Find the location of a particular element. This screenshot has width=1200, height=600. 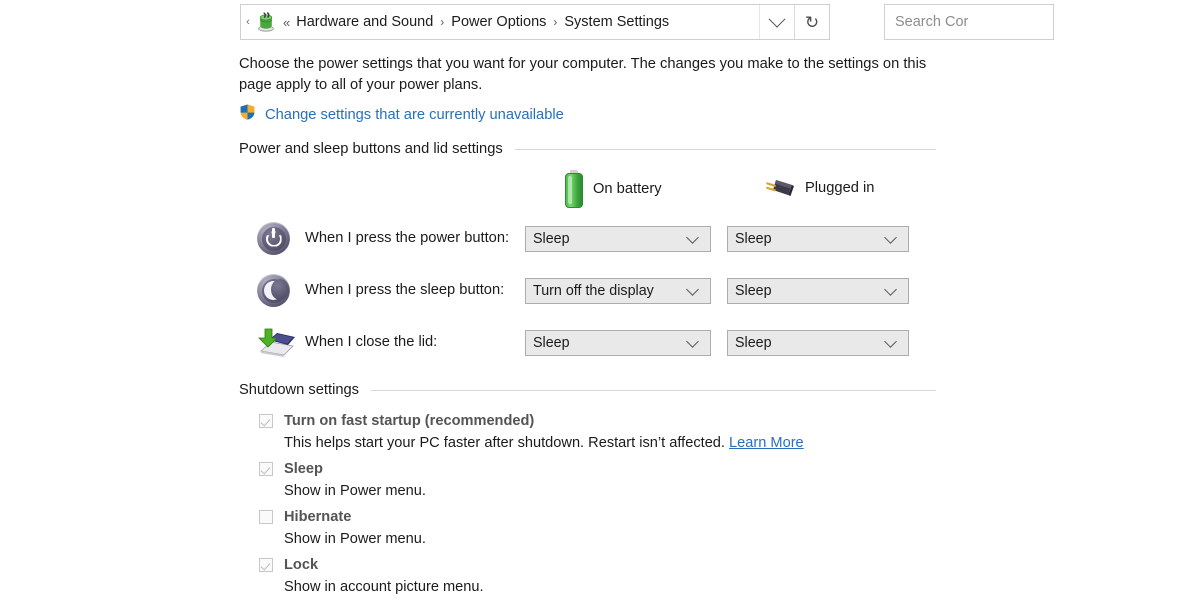

search-input: Search Cor is located at coordinates (969, 22).